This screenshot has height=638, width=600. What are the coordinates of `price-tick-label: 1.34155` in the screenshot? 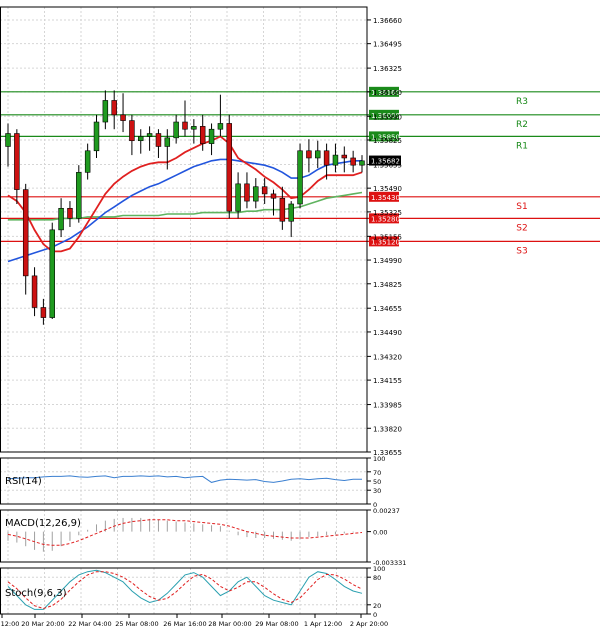 It's located at (387, 381).